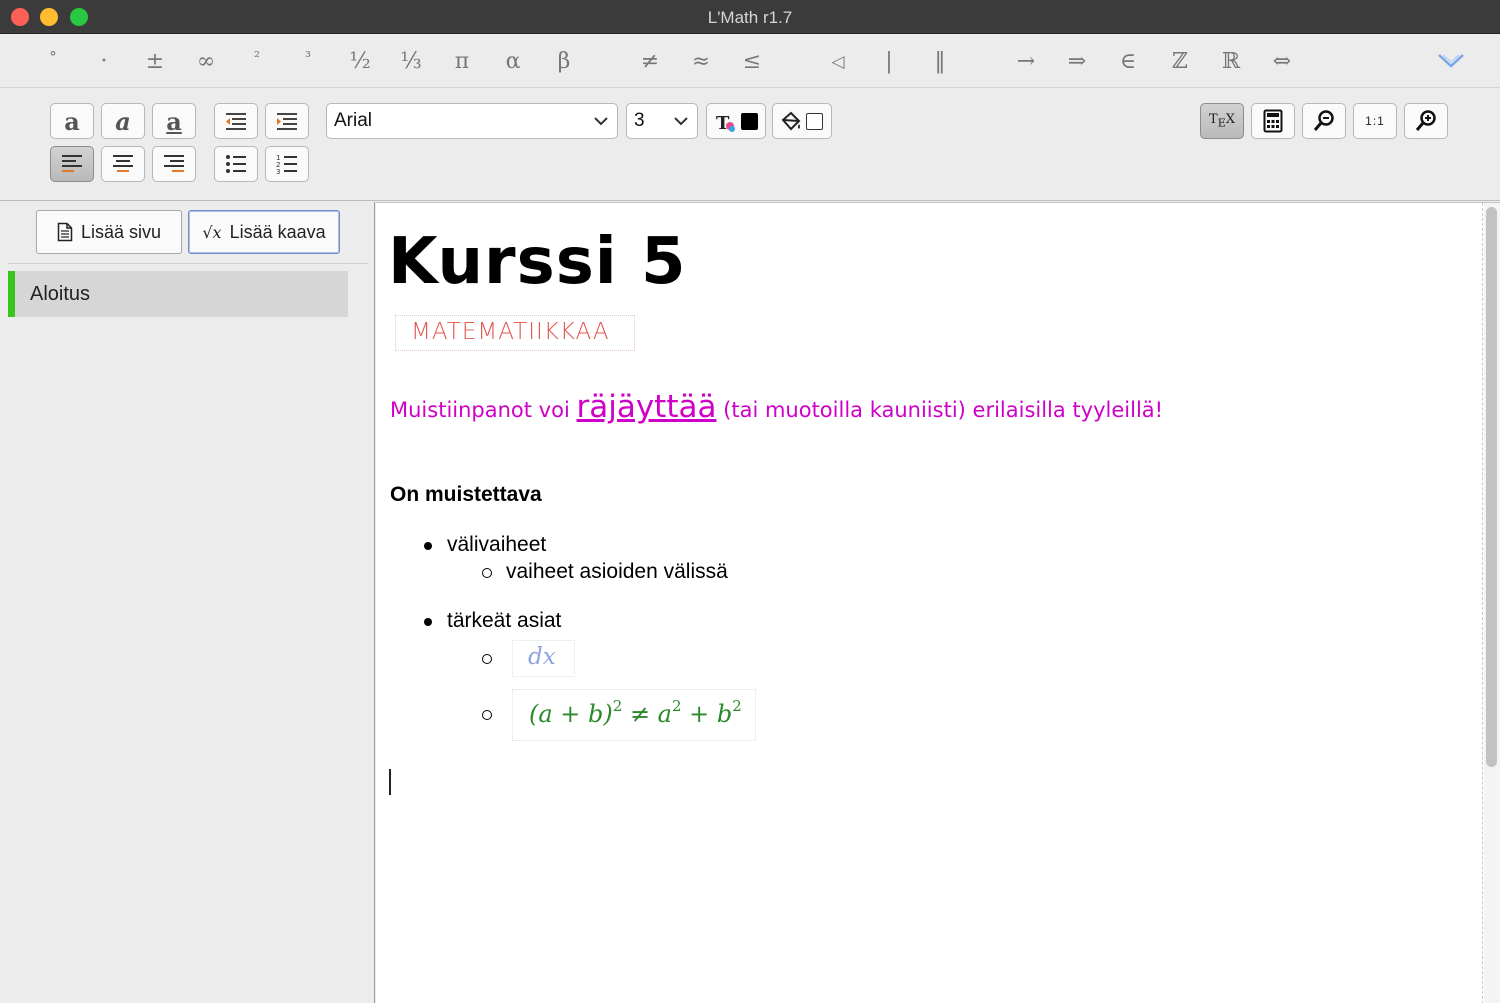 The width and height of the screenshot is (1500, 1003). I want to click on zoom-out-button, so click(1324, 121).